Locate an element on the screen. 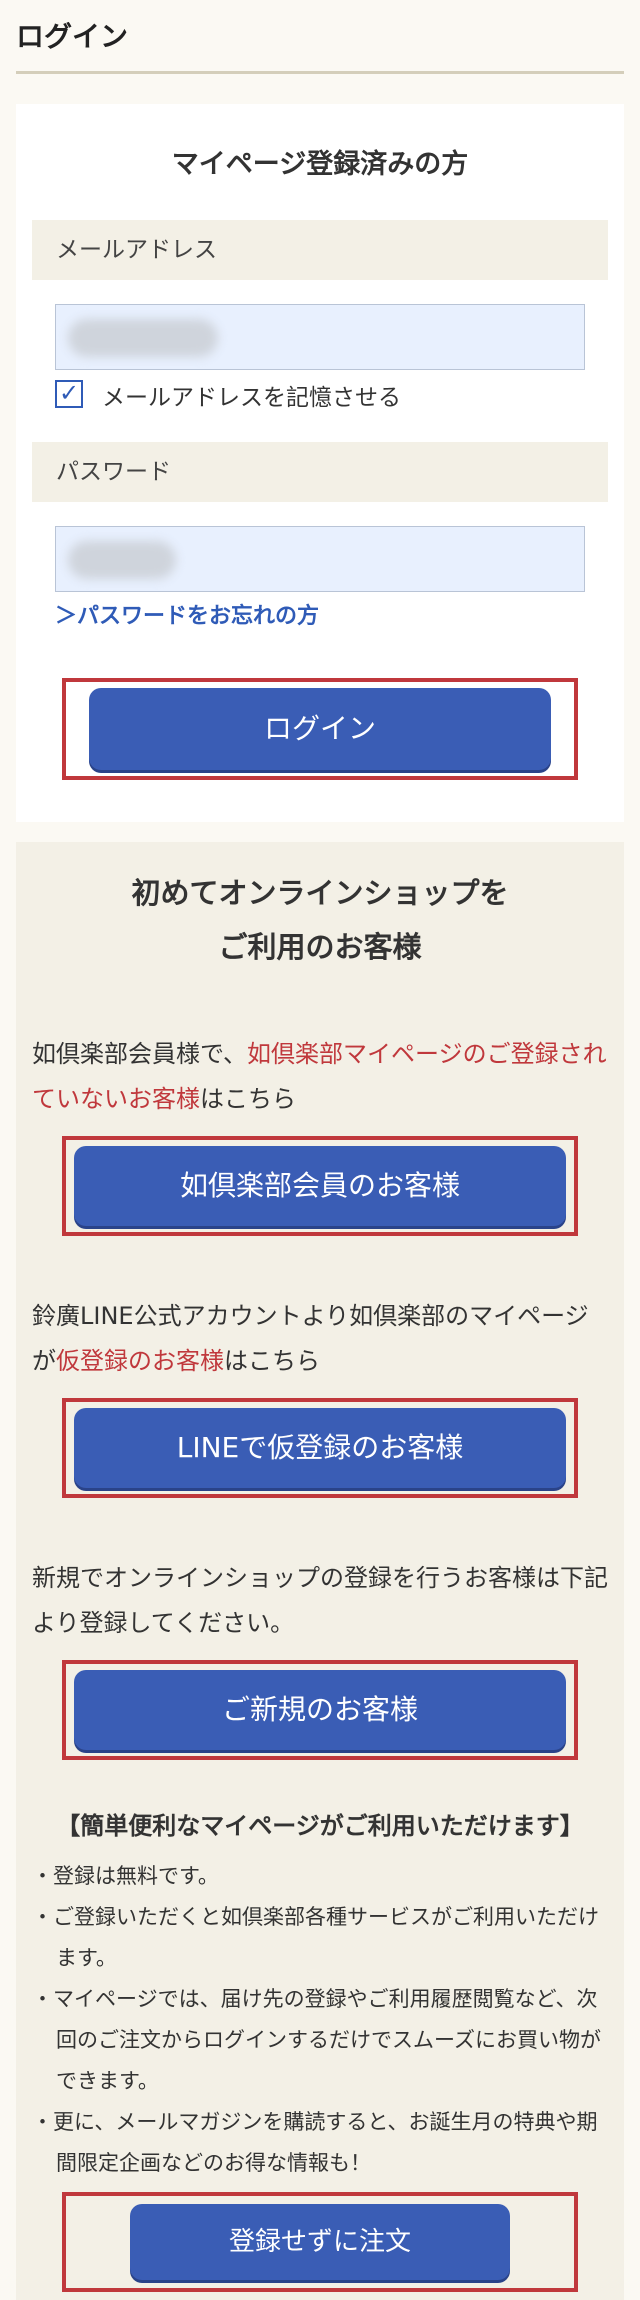 This screenshot has width=640, height=2300. member-description: 如倶楽部会員様で、如倶楽部マイページのご登録されていないお客様はこちら is located at coordinates (320, 1077).